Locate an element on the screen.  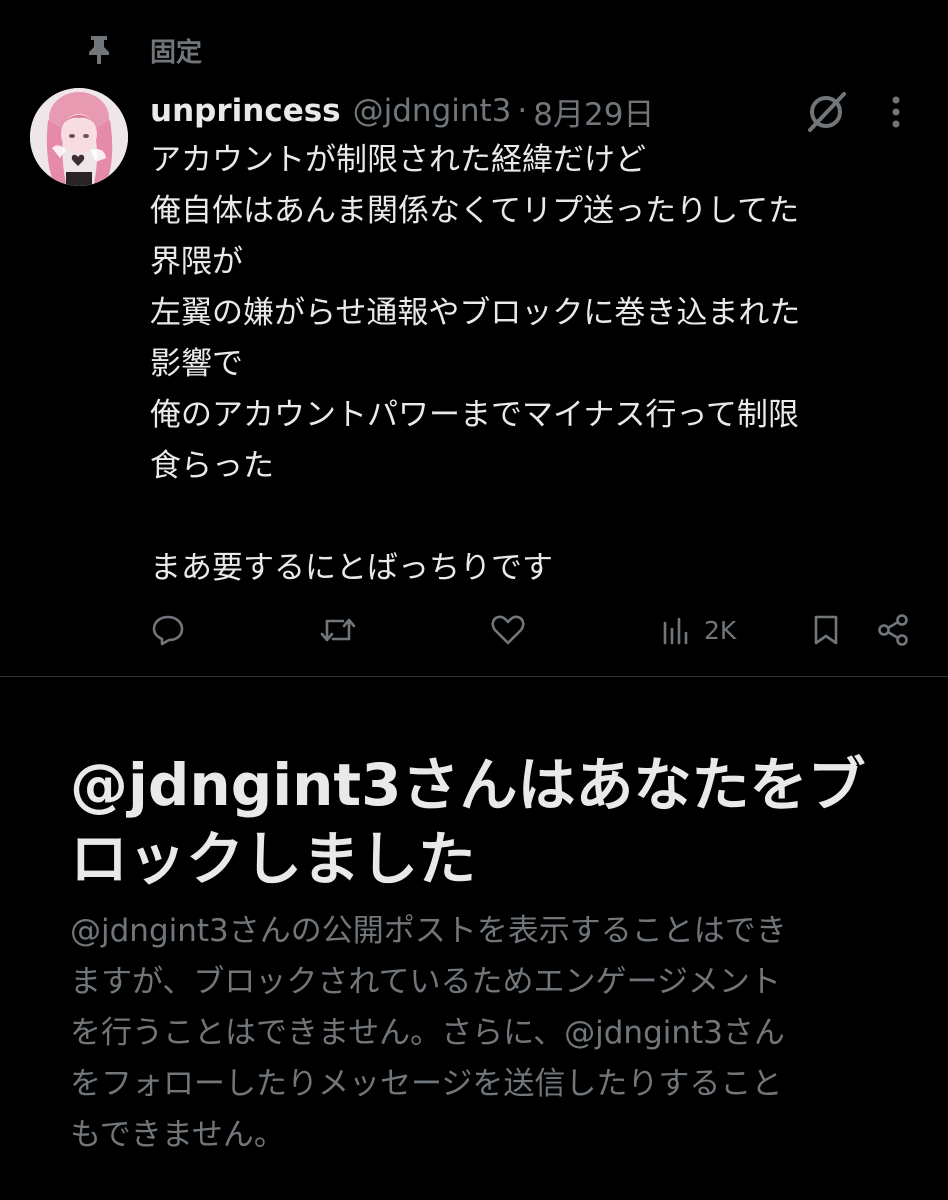
repost-button is located at coordinates (338, 630).